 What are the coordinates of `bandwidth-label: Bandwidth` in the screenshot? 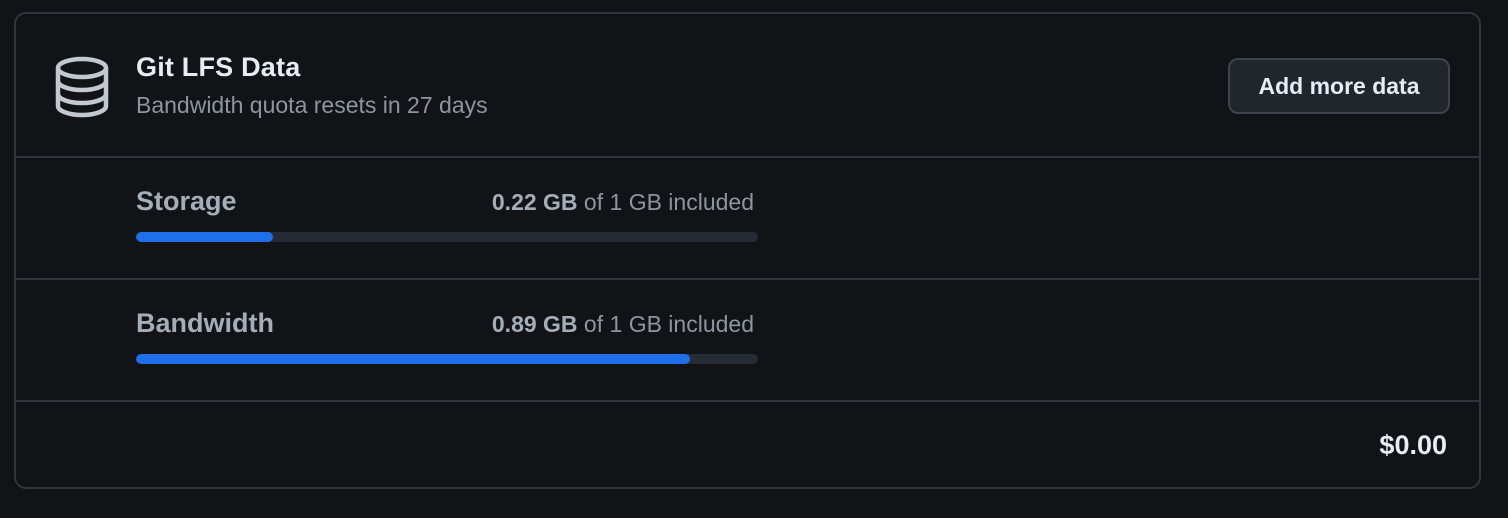 It's located at (205, 323).